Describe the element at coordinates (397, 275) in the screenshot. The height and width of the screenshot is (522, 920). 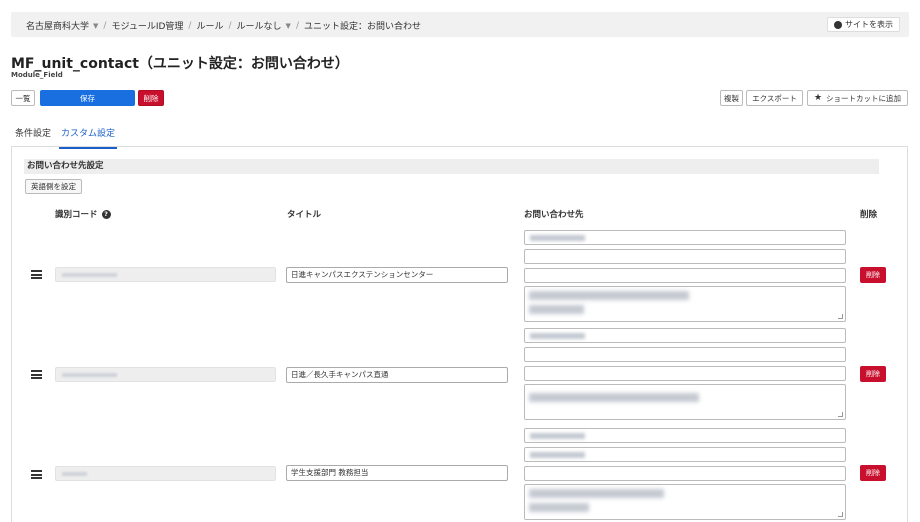
I see `title-field: 日進キャンパスエクステンションセンター` at that location.